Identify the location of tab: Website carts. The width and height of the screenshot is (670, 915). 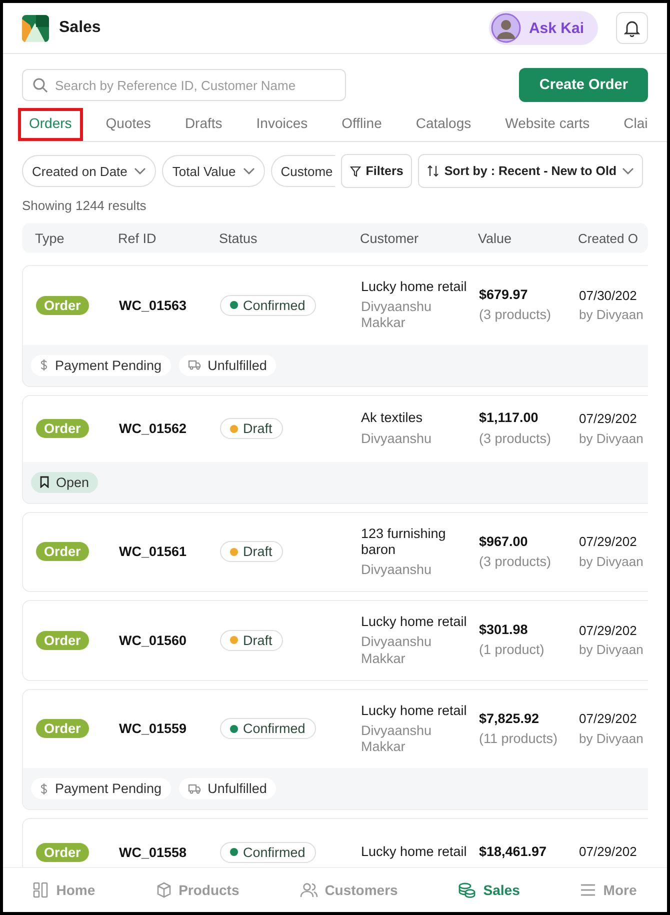
(547, 124).